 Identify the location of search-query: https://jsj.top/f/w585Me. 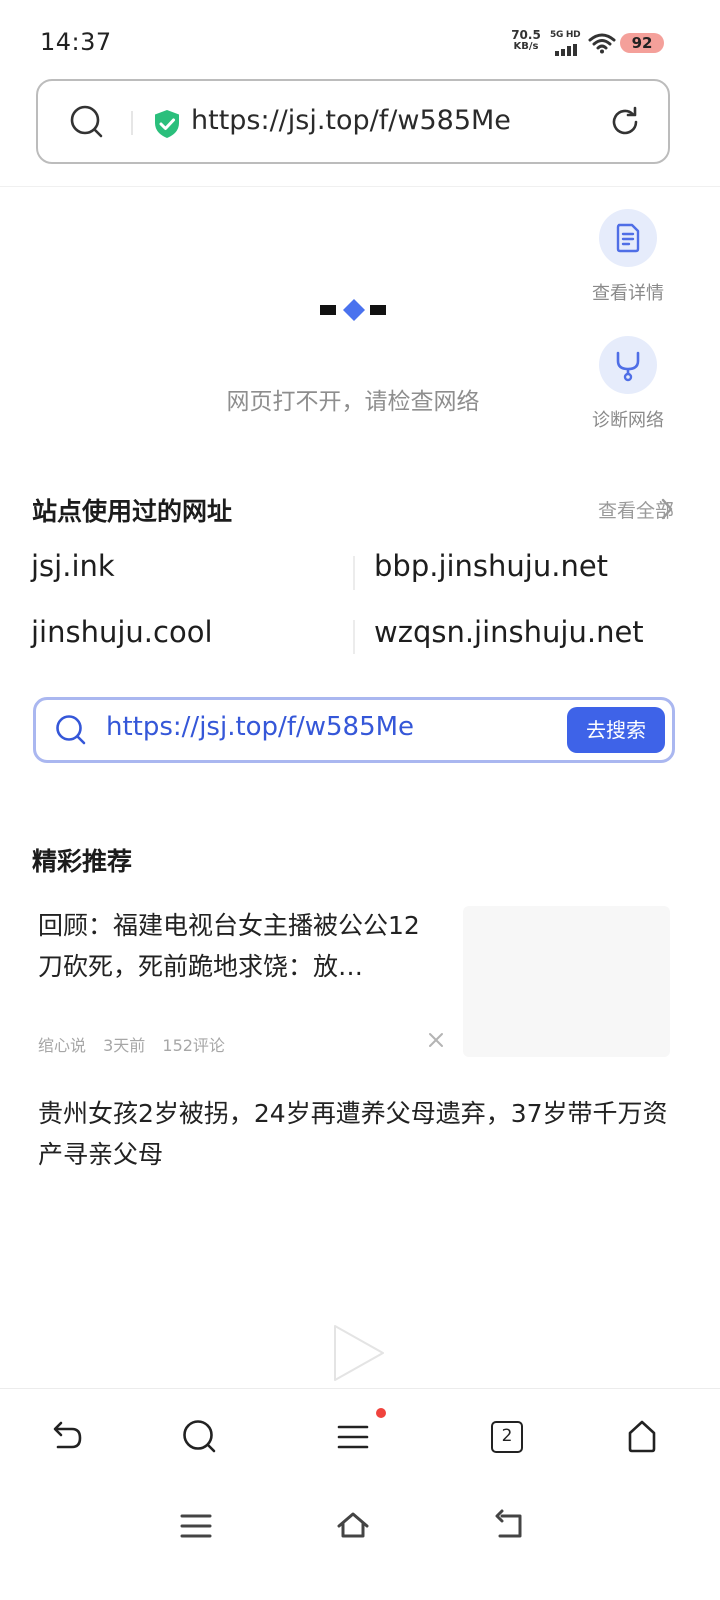
(260, 727).